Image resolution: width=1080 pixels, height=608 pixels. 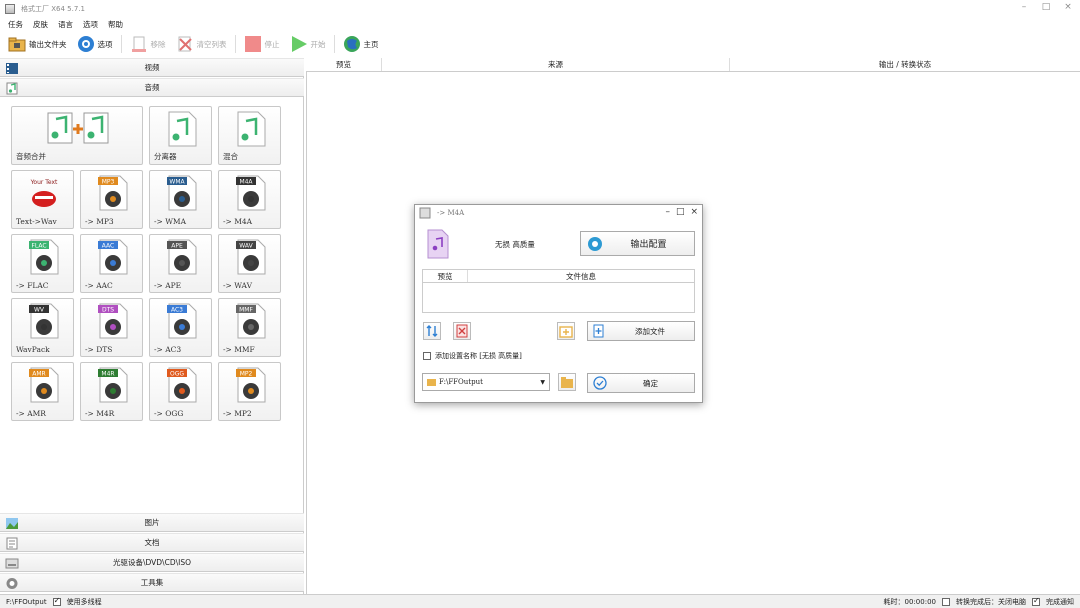 What do you see at coordinates (12, 543) in the screenshot?
I see `document-icon` at bounding box center [12, 543].